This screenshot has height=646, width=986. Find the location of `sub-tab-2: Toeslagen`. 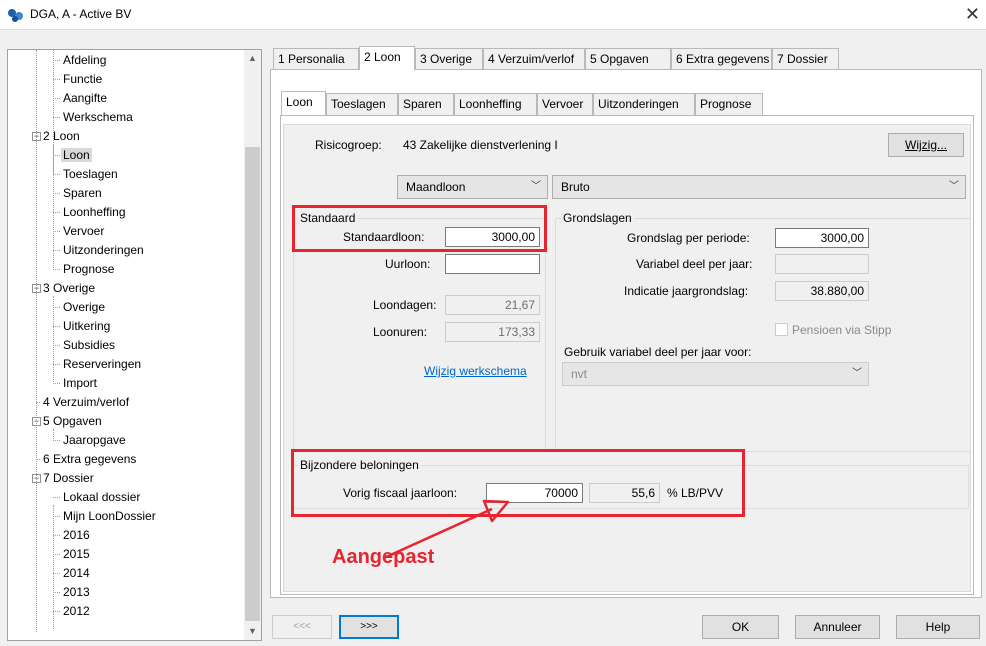

sub-tab-2: Toeslagen is located at coordinates (362, 104).